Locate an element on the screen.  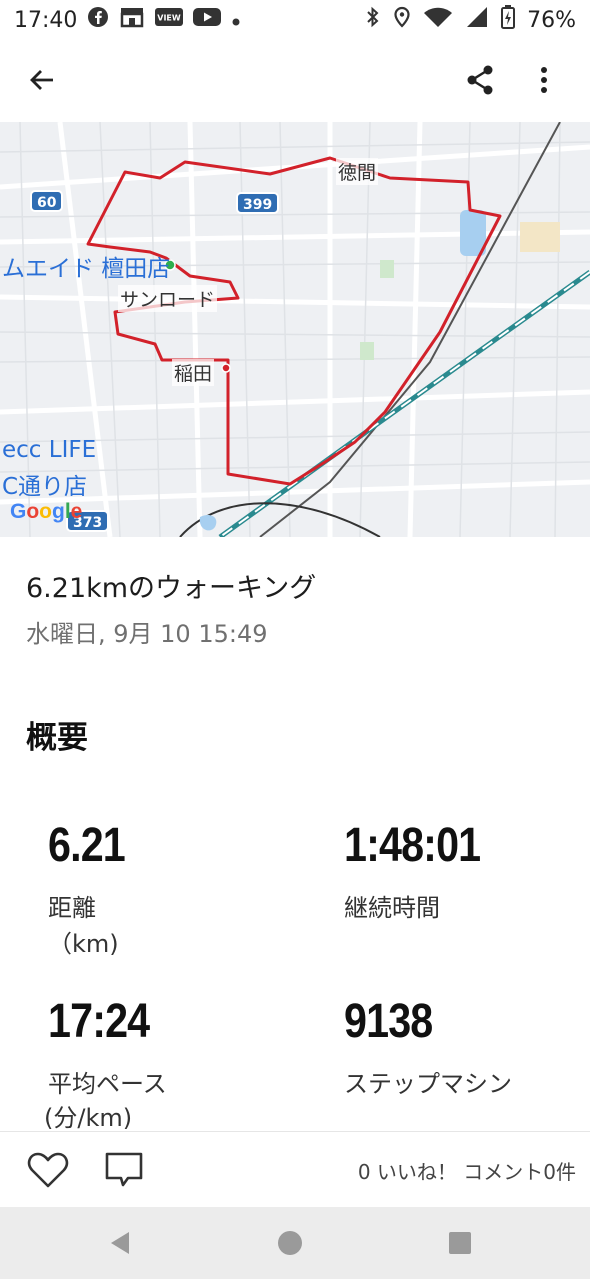
nav-home-icon is located at coordinates (290, 1243).